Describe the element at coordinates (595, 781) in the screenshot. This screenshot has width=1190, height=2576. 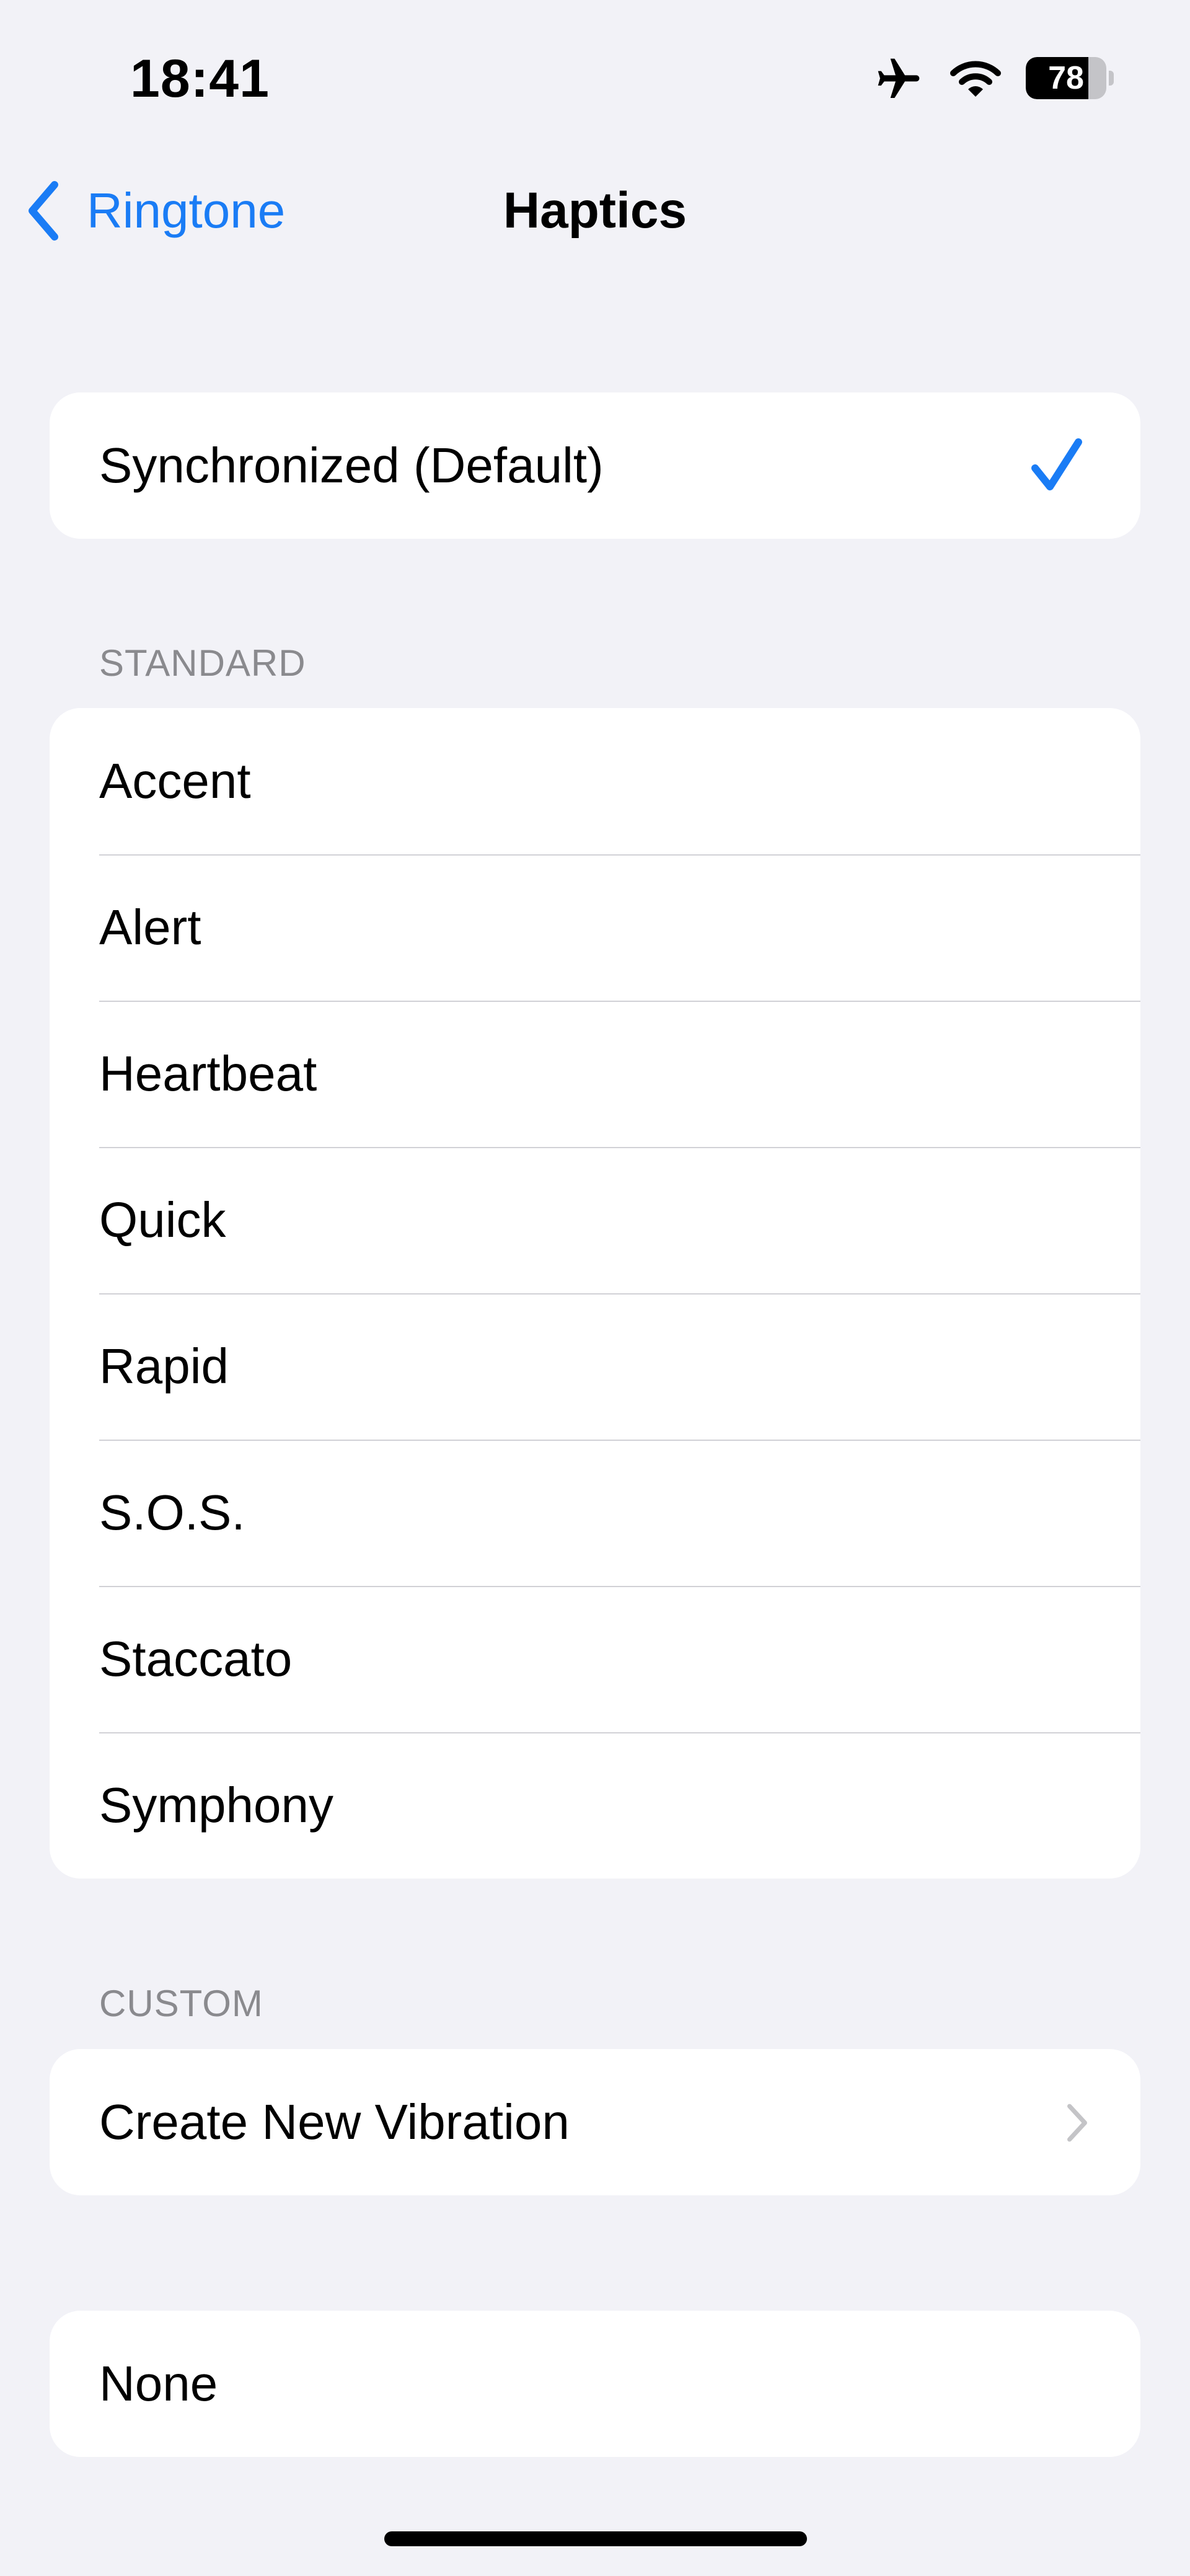
I see `list-item: Accent` at that location.